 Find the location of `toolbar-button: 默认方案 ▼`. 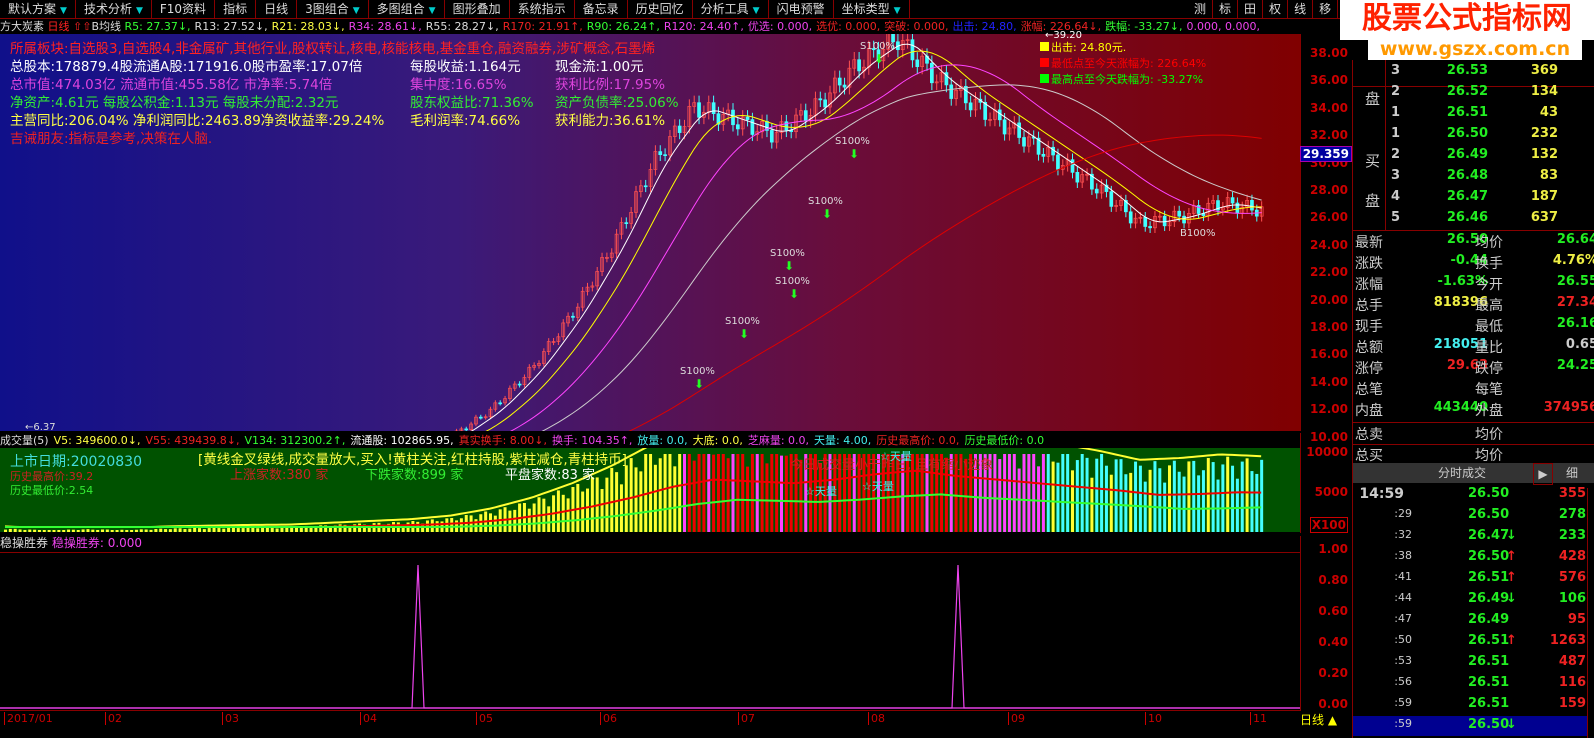

toolbar-button: 默认方案 ▼ is located at coordinates (38, 9).